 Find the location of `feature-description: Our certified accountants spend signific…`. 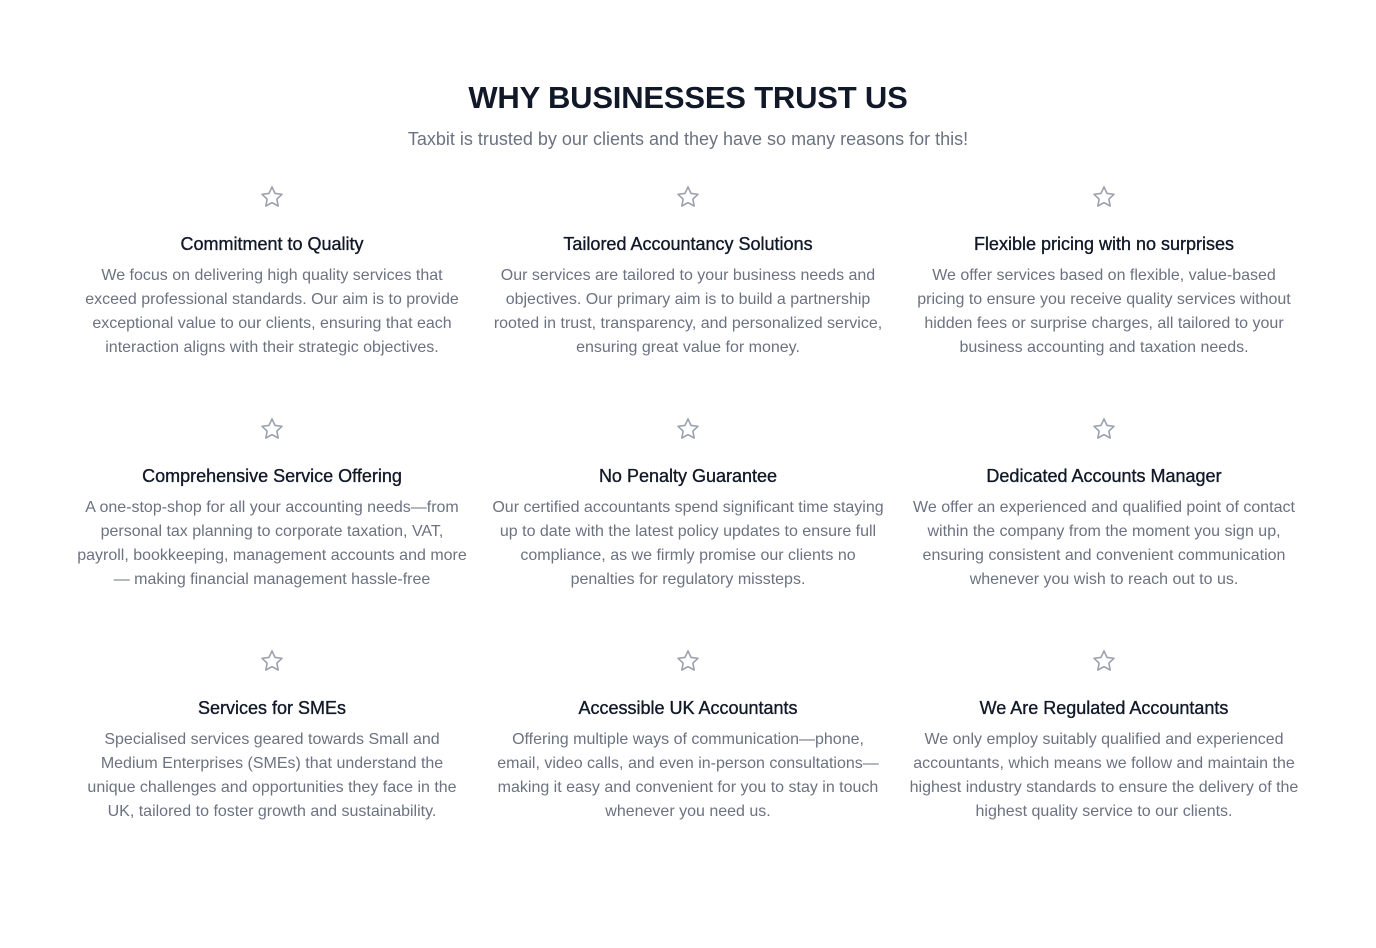

feature-description: Our certified accountants spend signific… is located at coordinates (688, 543).